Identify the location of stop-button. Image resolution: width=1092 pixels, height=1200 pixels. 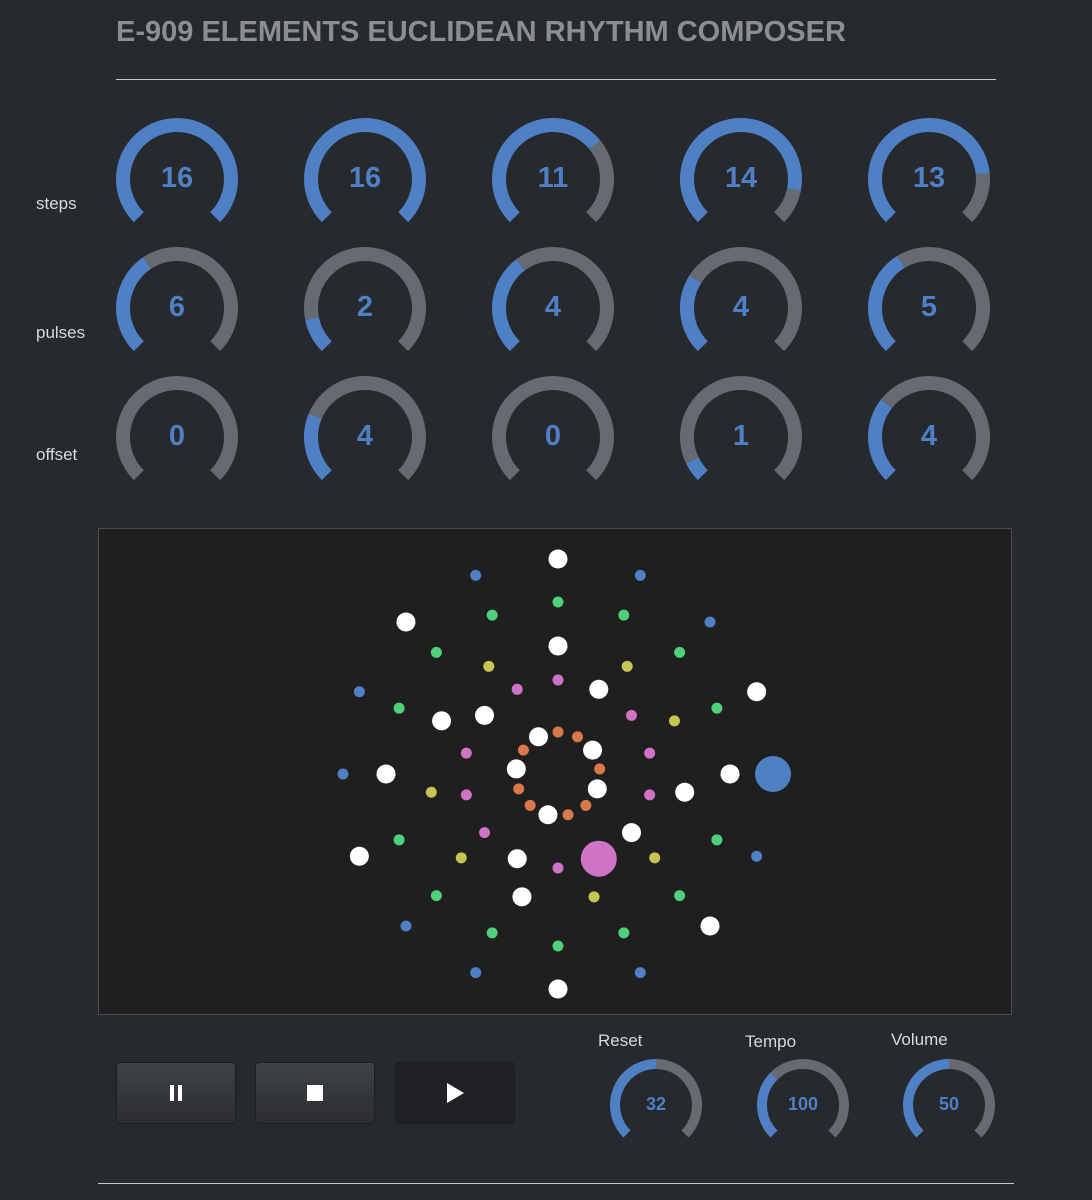
(315, 1093).